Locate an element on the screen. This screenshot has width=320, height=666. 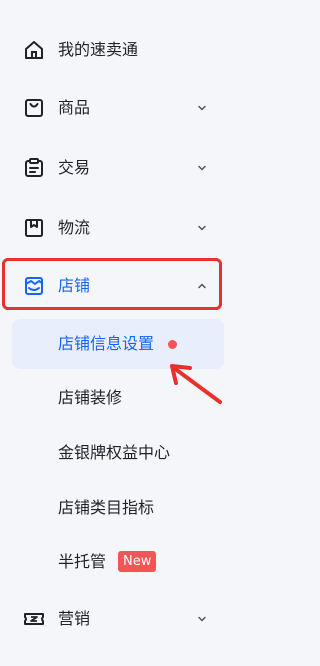
submenu-item-label: 半托管 is located at coordinates (82, 561).